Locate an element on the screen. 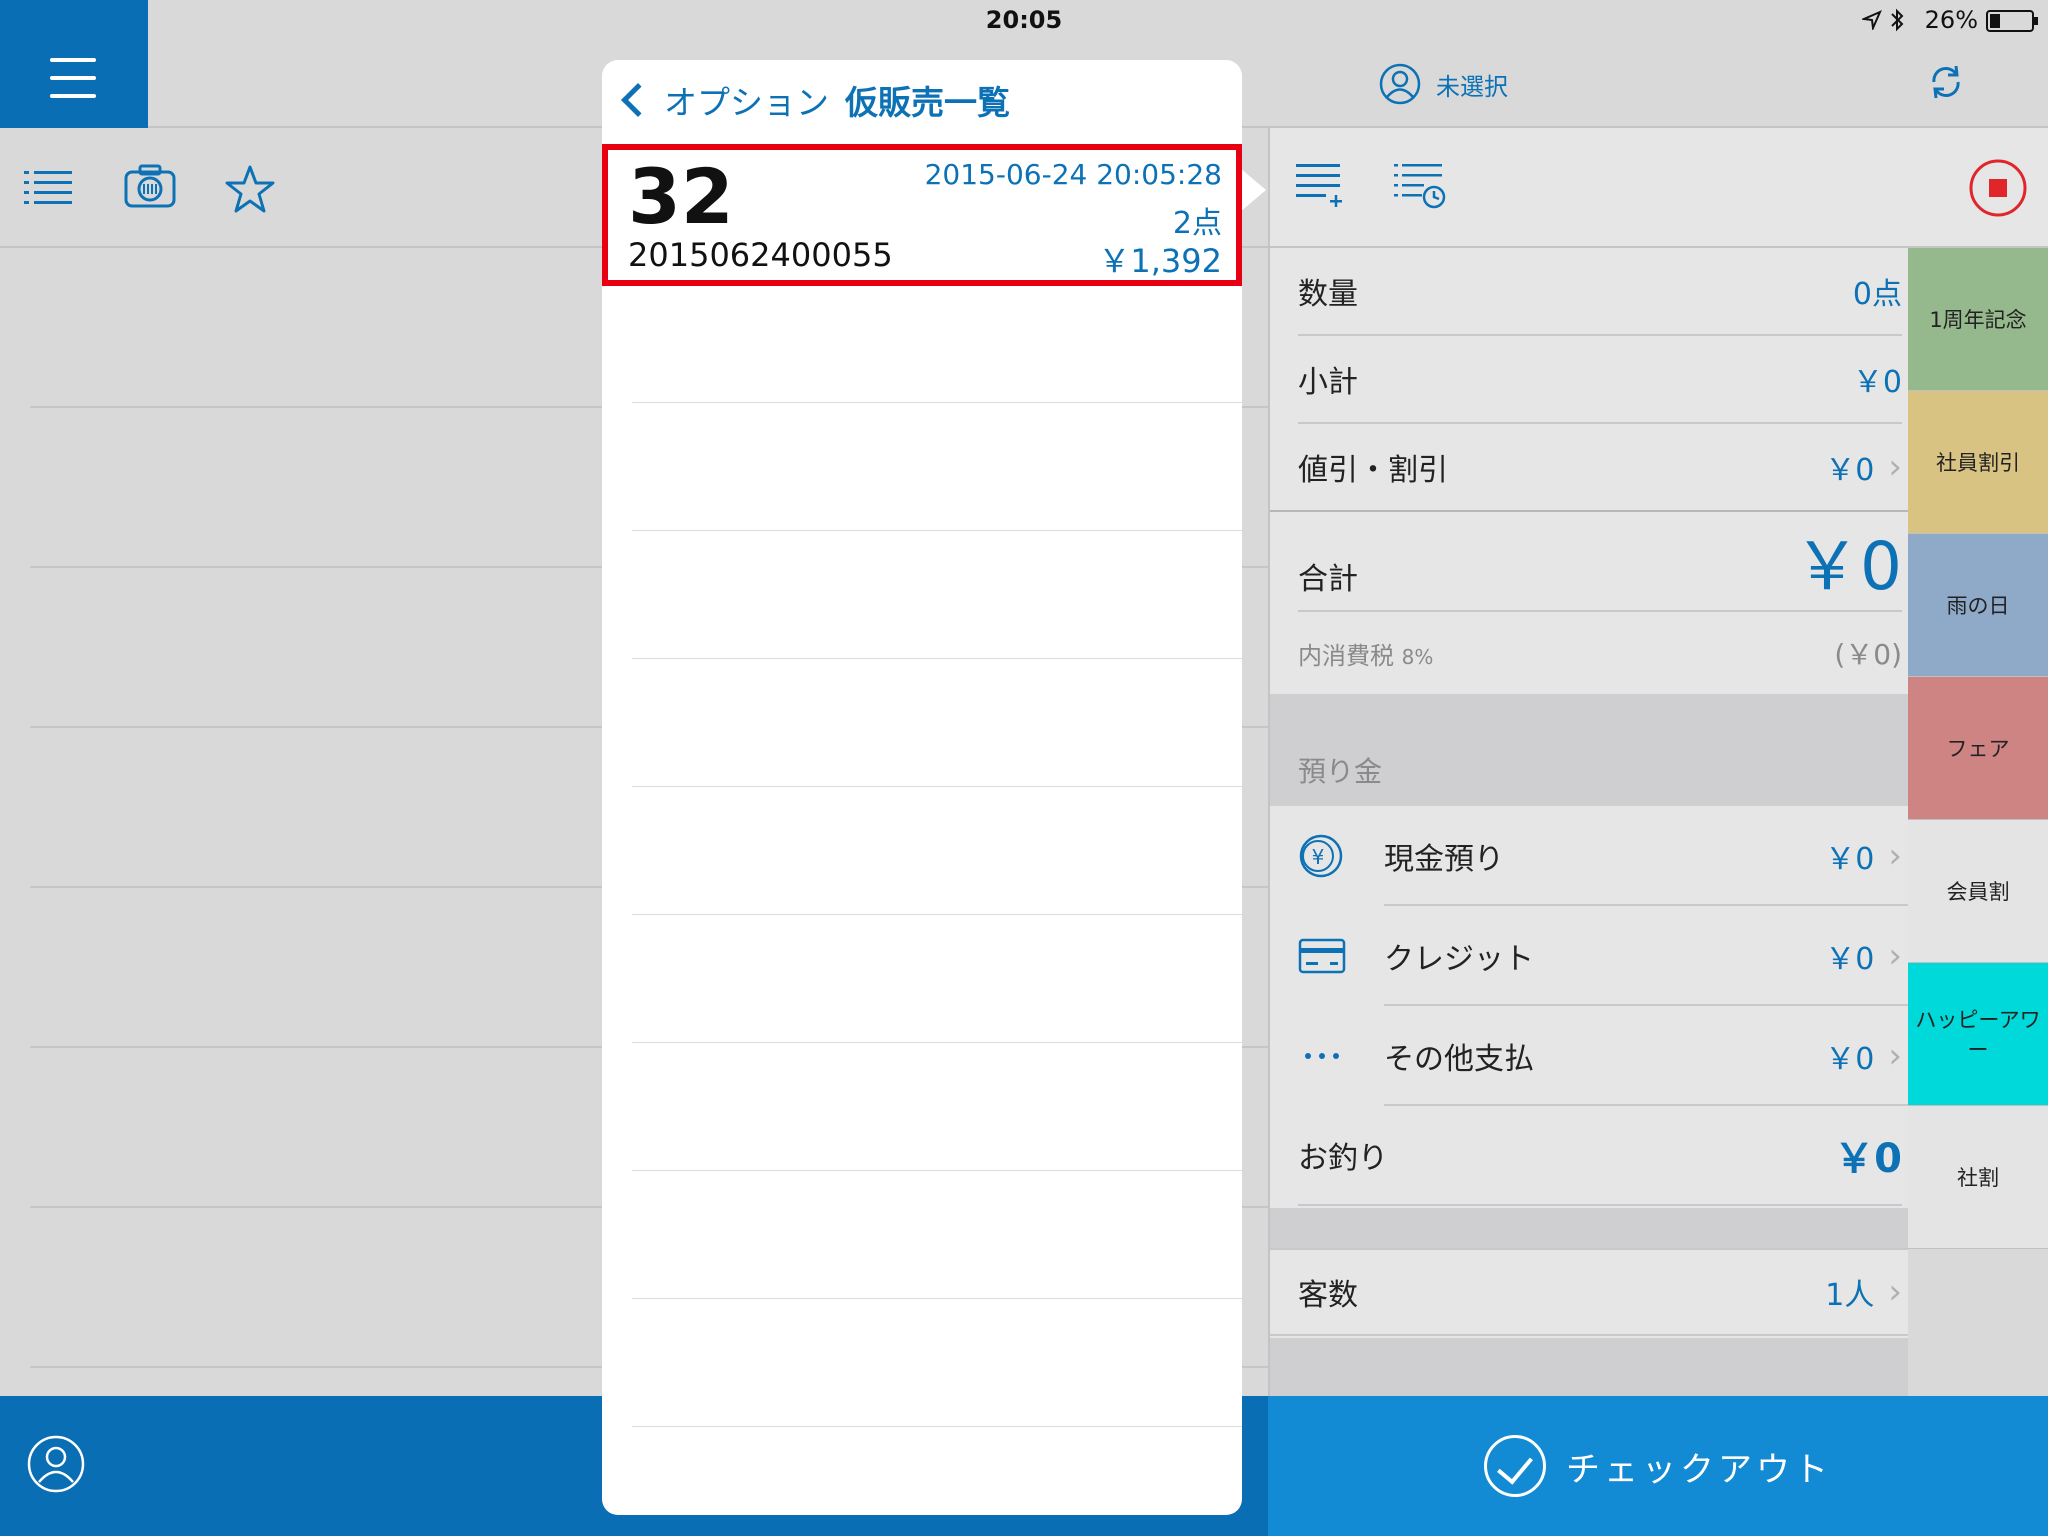  customers-value: 1人 is located at coordinates (1850, 1295).